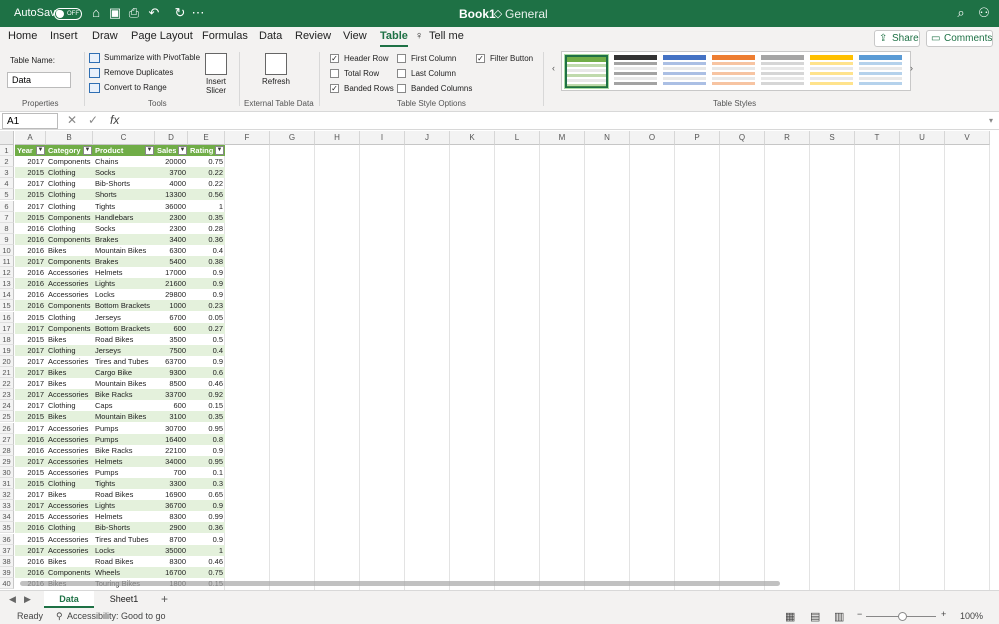  I want to click on table-cell: 3100, so click(171, 416).